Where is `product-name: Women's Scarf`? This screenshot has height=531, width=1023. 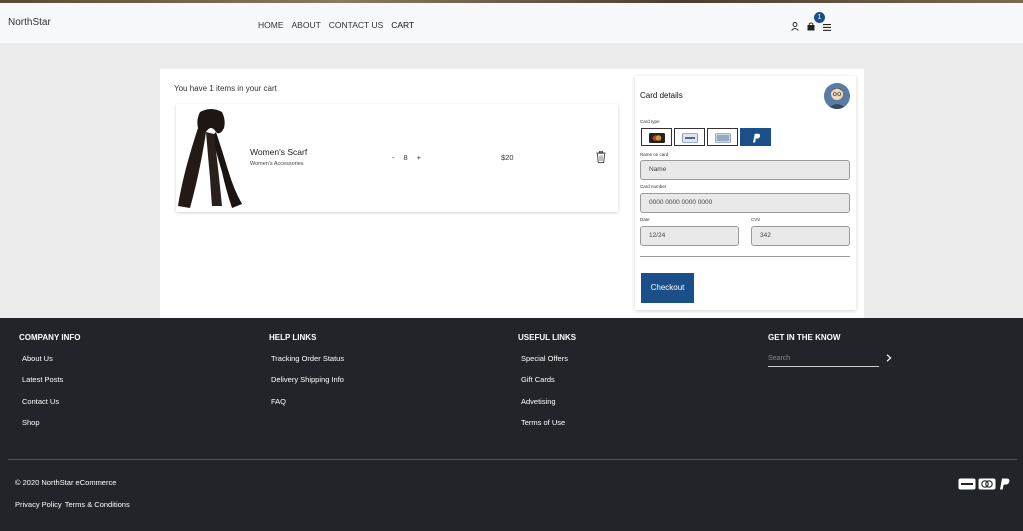
product-name: Women's Scarf is located at coordinates (278, 152).